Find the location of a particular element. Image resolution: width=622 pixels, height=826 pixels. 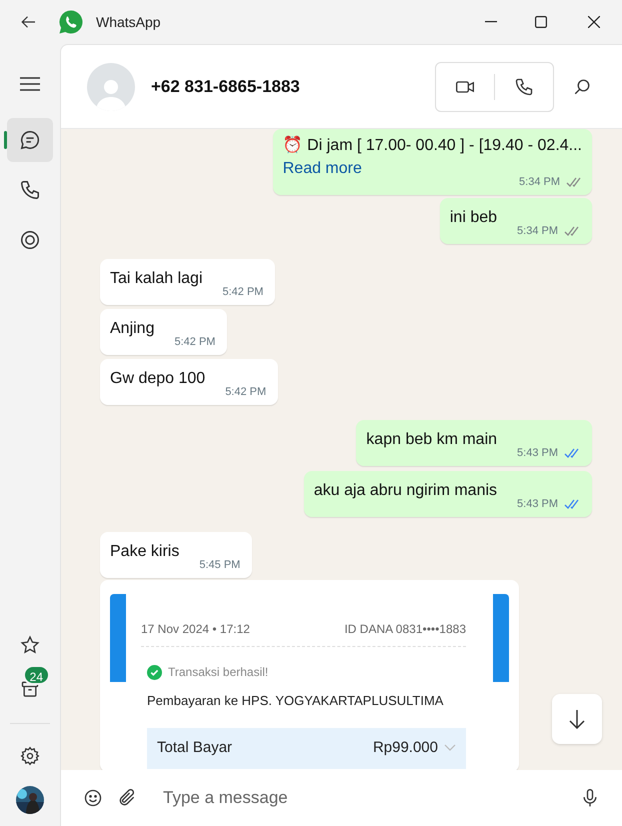

attach-button is located at coordinates (127, 798).